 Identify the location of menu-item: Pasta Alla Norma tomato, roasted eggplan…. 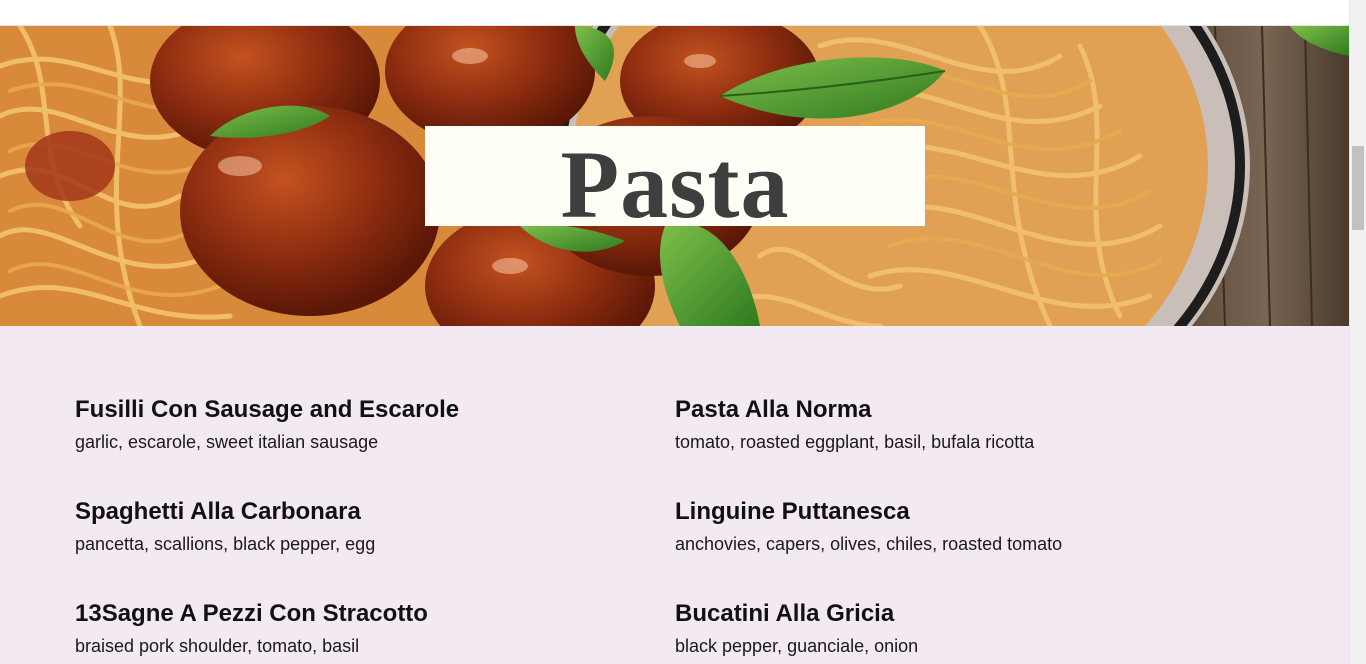
(955, 424).